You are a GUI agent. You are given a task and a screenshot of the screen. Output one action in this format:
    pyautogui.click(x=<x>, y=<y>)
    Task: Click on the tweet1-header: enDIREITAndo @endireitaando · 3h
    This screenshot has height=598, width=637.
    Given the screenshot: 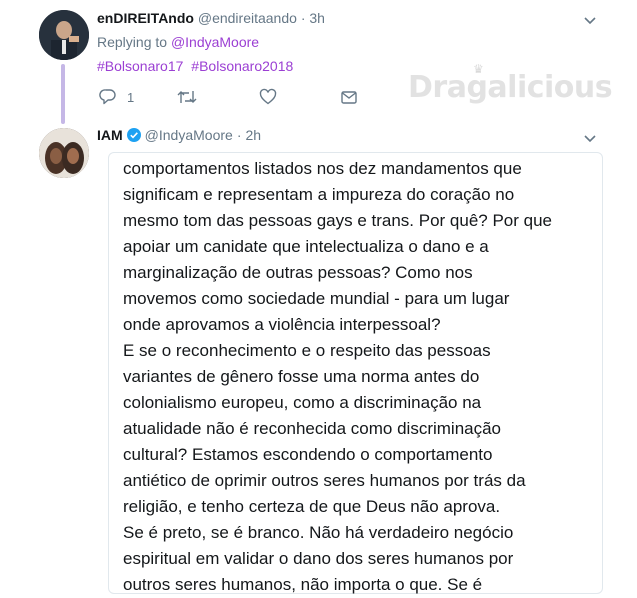 What is the action you would take?
    pyautogui.click(x=211, y=18)
    